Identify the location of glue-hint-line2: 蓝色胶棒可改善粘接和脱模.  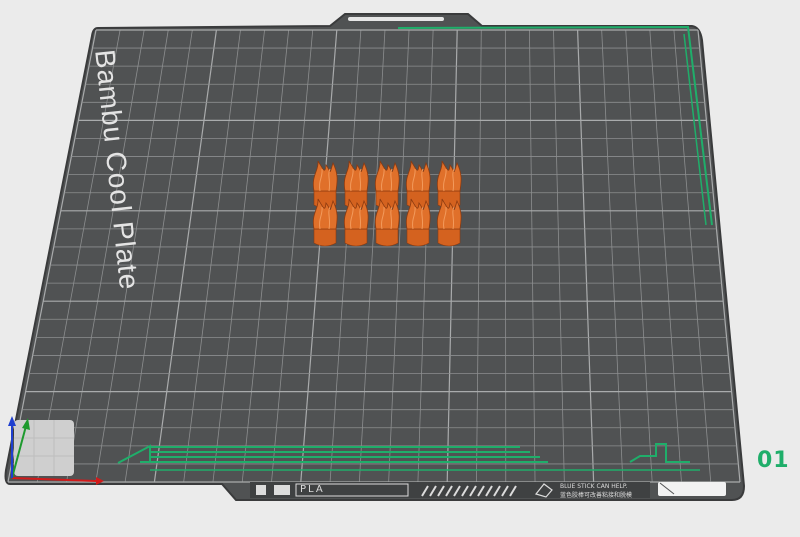
(596, 495).